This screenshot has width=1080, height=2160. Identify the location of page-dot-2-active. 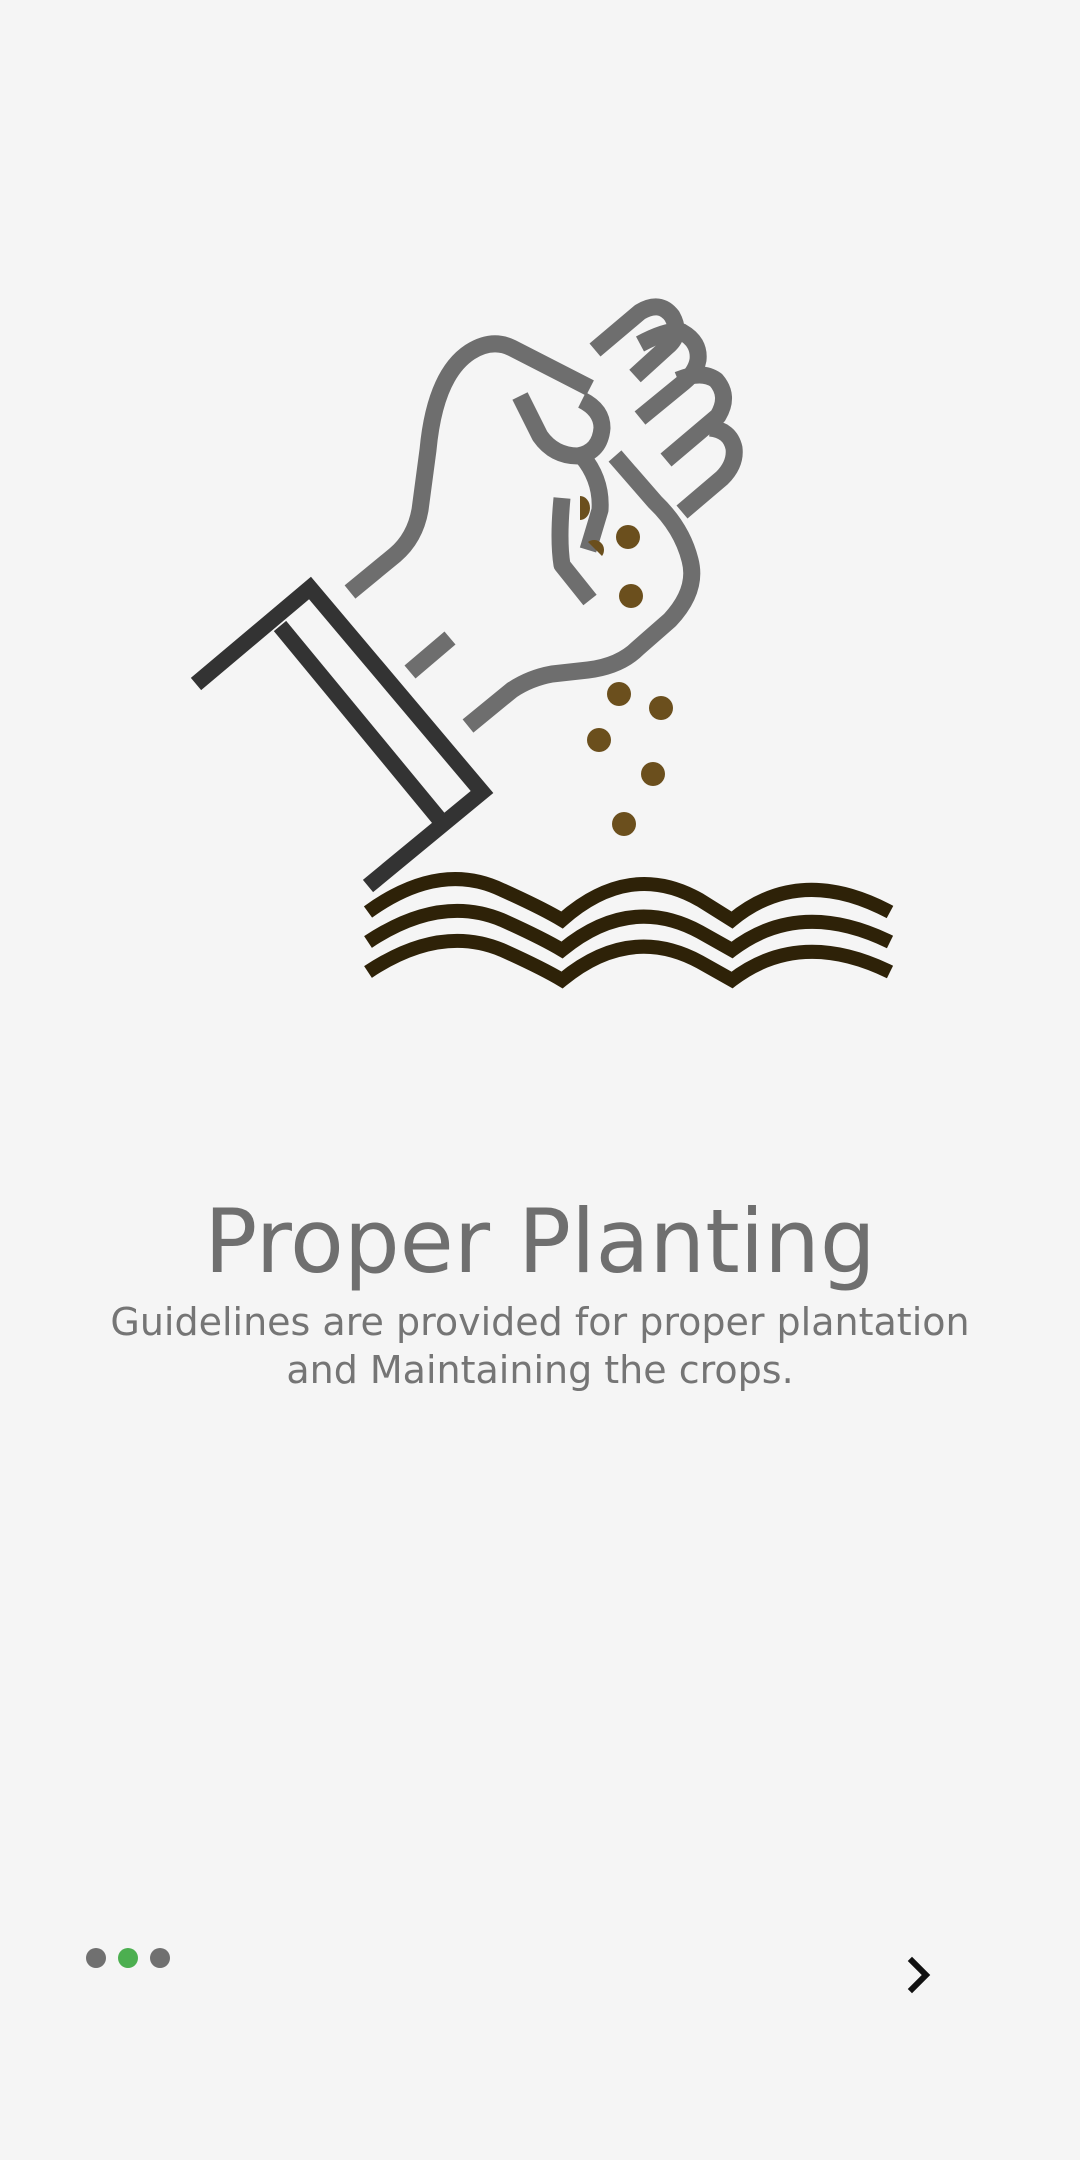
(128, 1958).